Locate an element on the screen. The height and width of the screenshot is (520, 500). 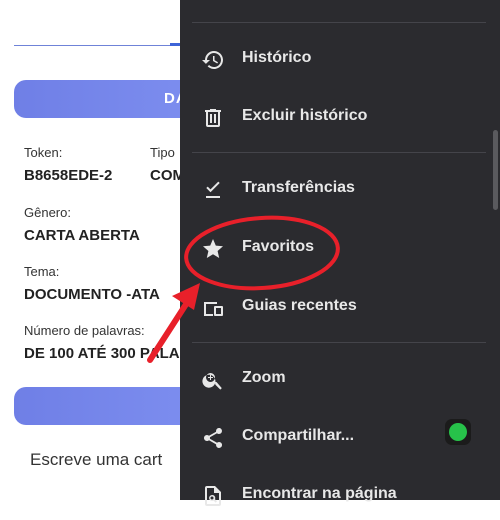
menu-item-historico: Histórico is located at coordinates (340, 59).